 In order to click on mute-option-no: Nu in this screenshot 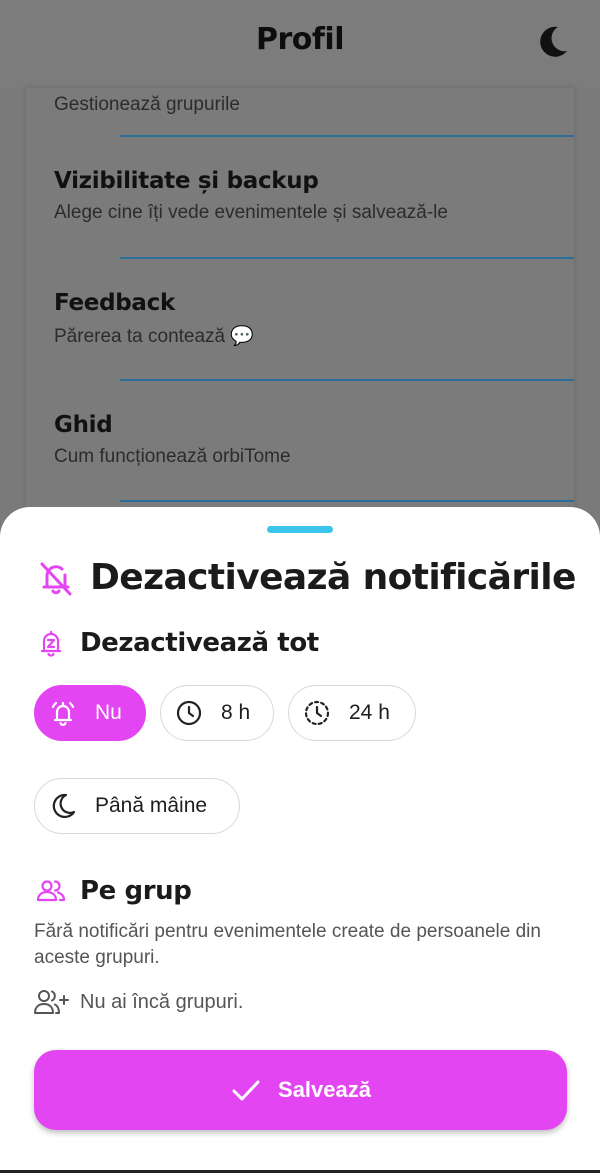, I will do `click(90, 713)`.